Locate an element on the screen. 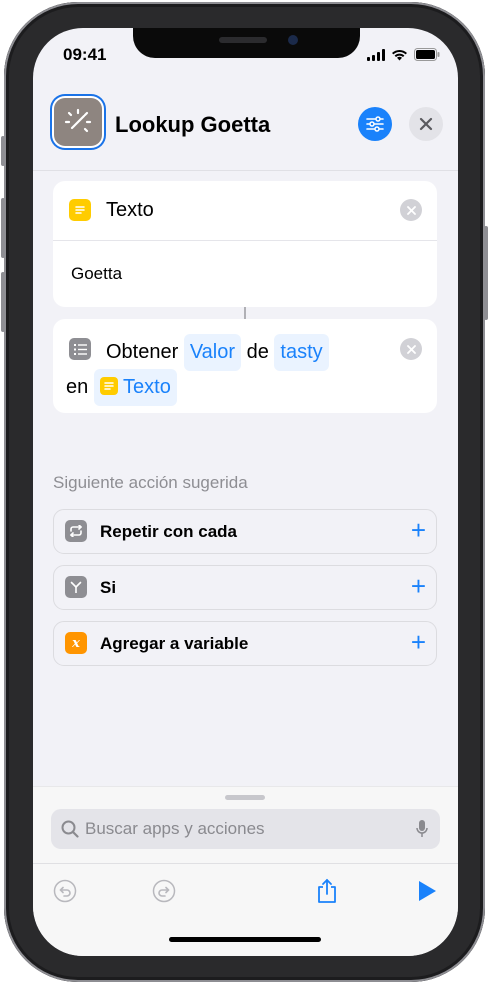 This screenshot has width=489, height=984. get-value-sentence-line2: en Texto is located at coordinates (121, 387).